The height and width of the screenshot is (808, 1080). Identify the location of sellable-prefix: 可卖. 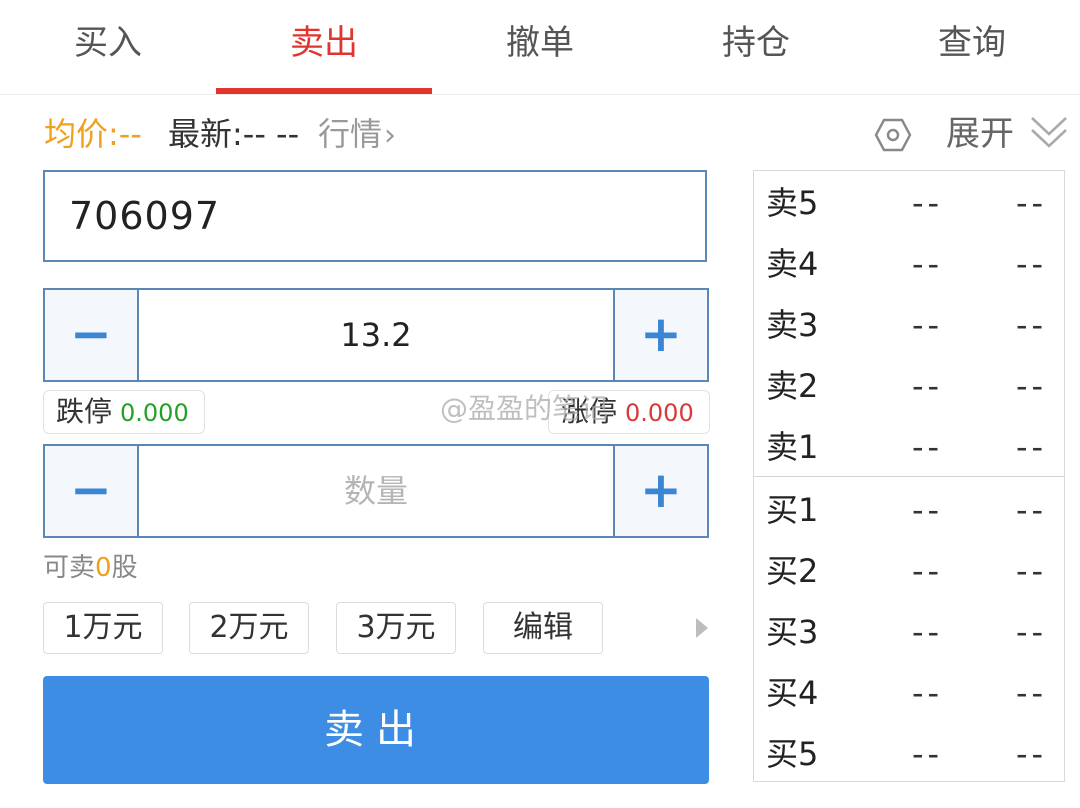
(69, 568).